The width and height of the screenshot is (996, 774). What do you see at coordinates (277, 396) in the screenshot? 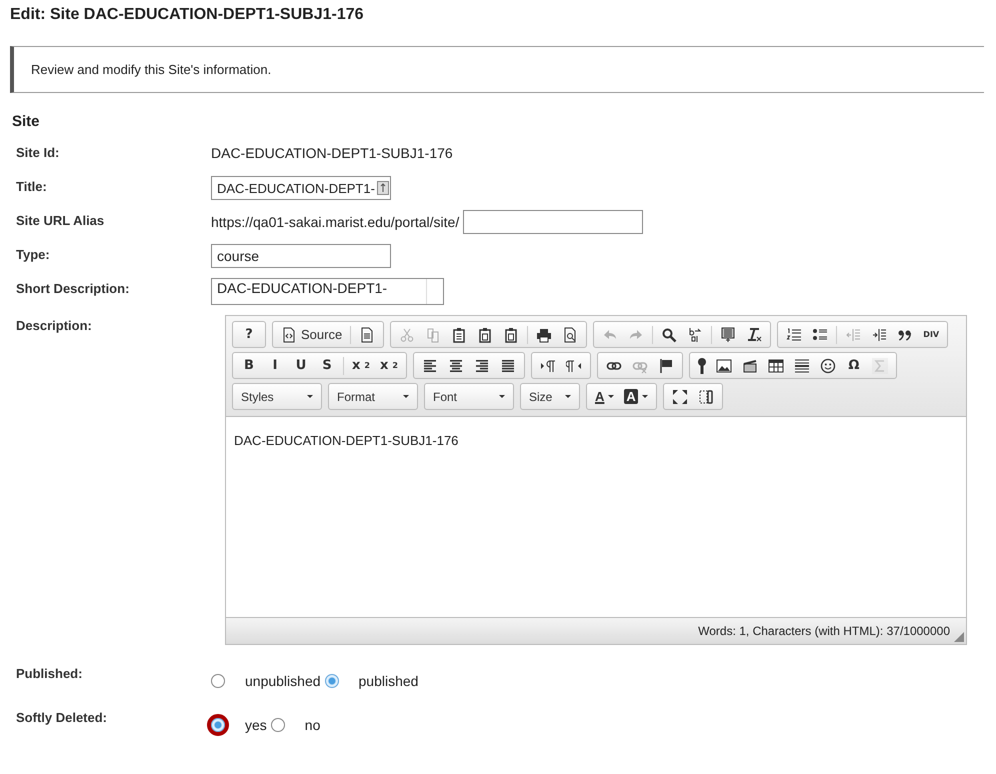
I see `dropdown: Styles` at bounding box center [277, 396].